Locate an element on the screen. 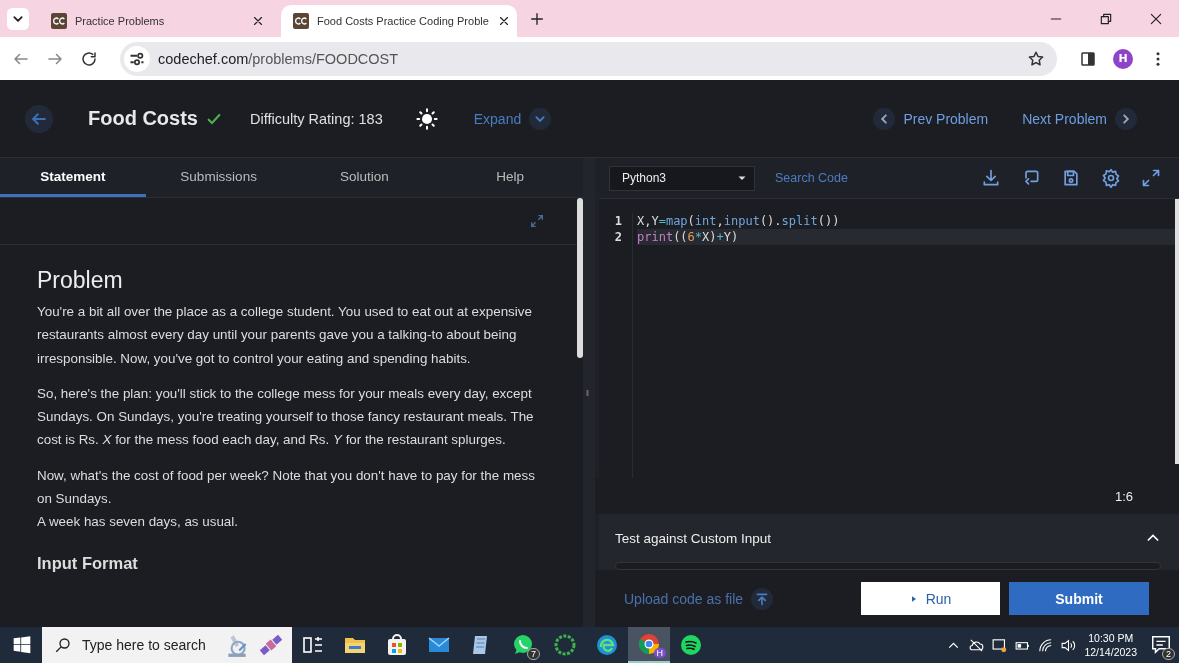  notification-badge: 2 is located at coordinates (1168, 654).